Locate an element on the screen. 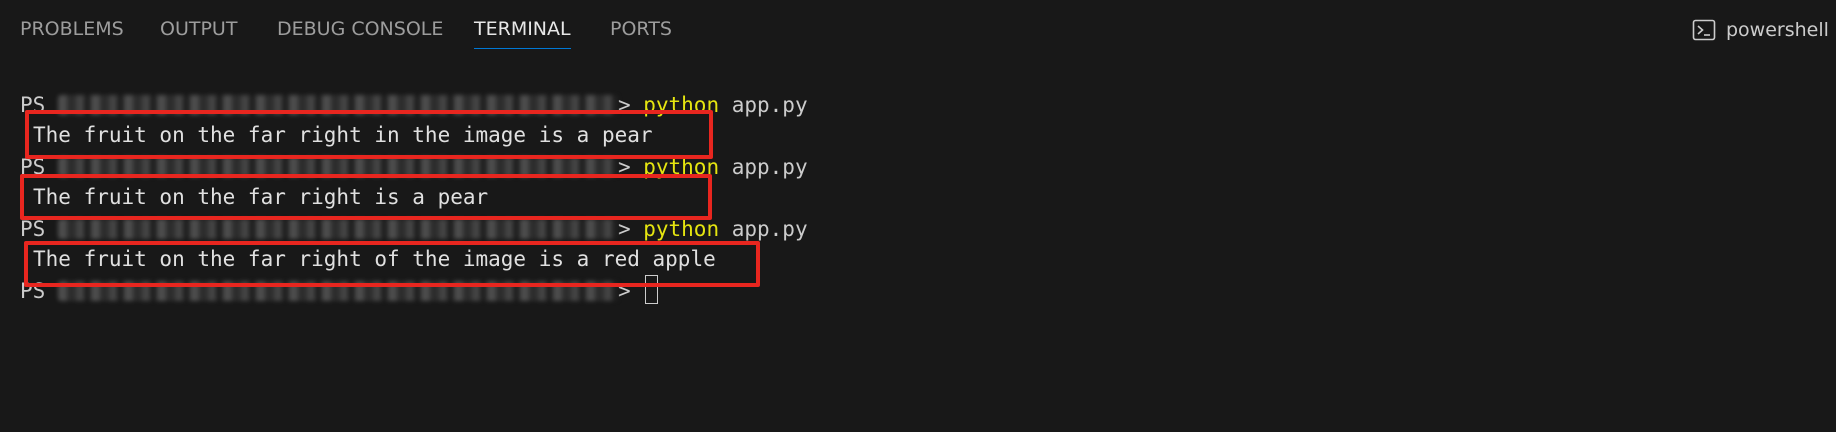 The image size is (1836, 432). prompt-suffix: > is located at coordinates (630, 229).